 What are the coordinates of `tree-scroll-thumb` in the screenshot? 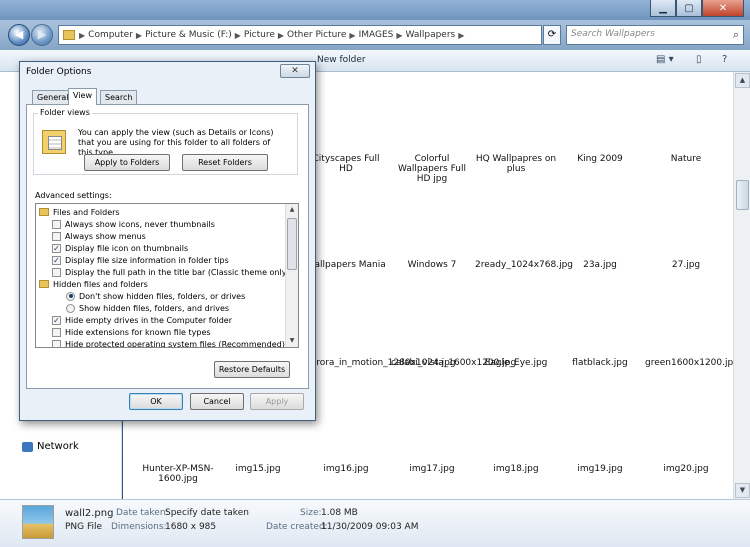 It's located at (292, 244).